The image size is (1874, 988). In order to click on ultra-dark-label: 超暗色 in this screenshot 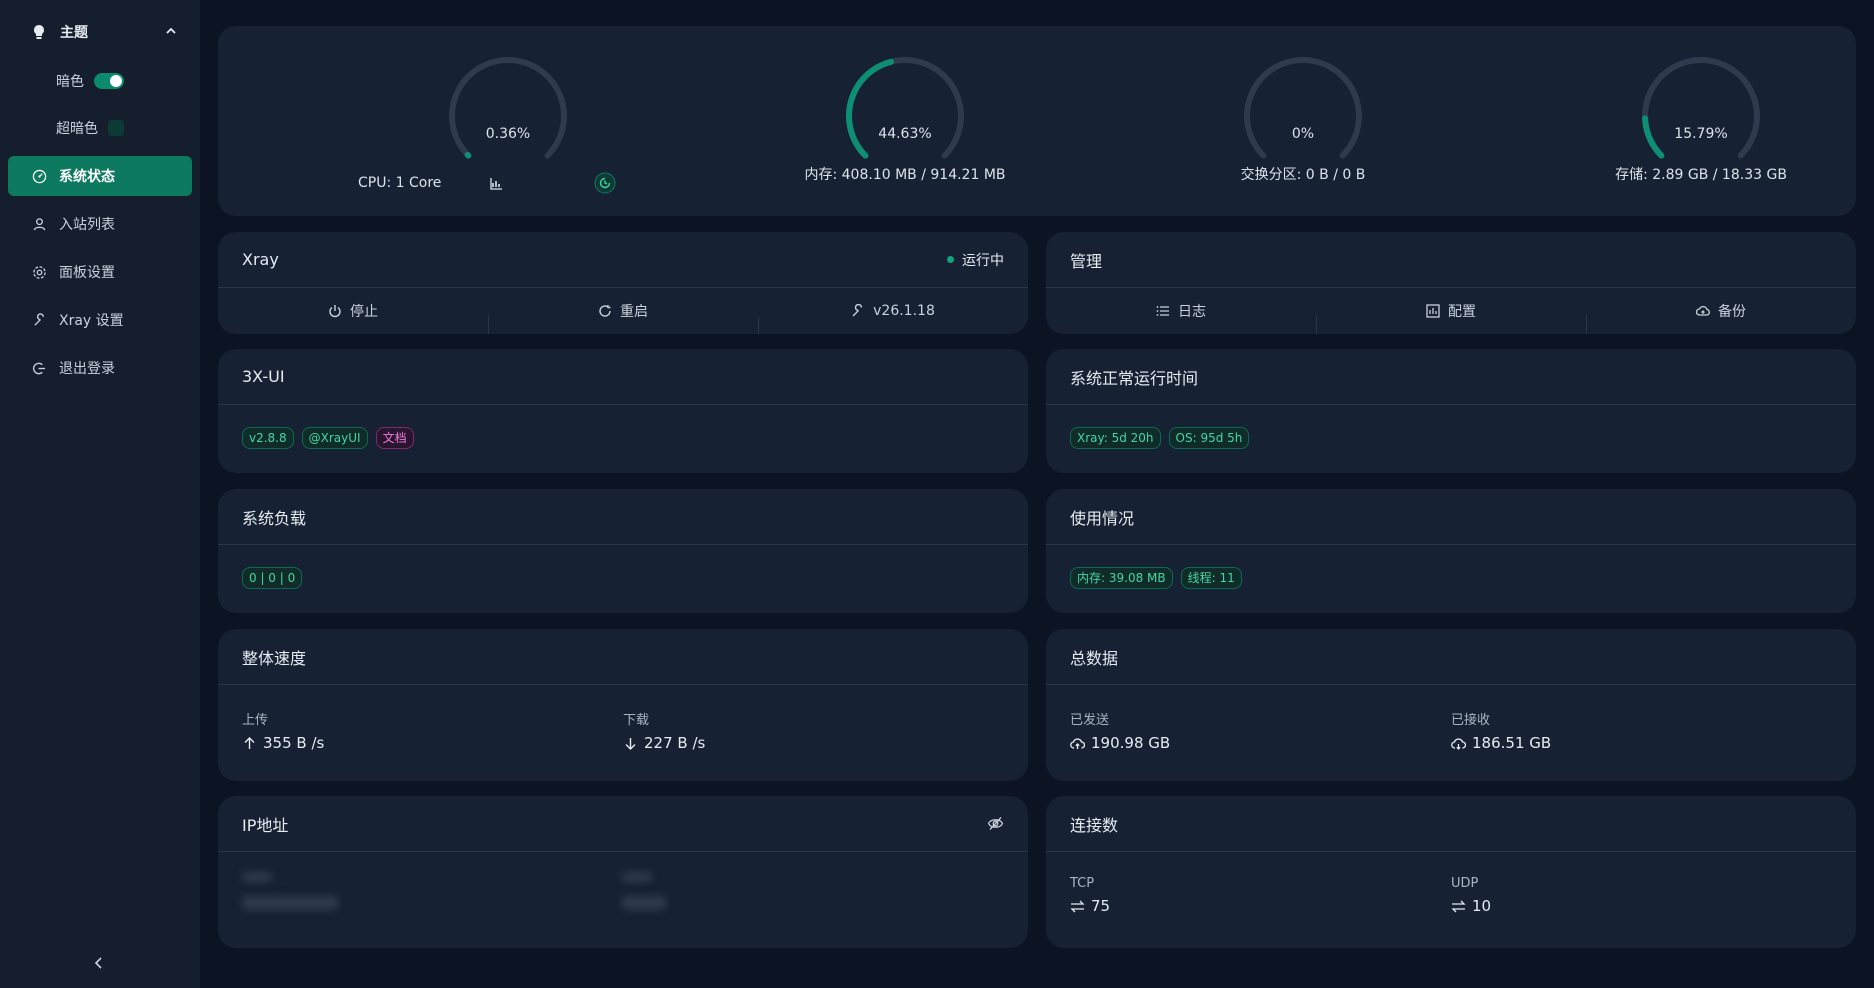, I will do `click(77, 129)`.